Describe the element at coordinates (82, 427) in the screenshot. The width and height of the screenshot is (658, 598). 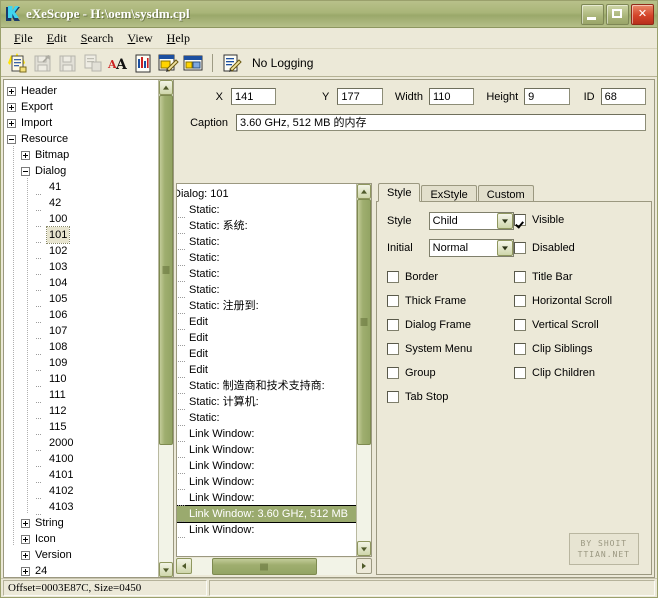
I see `tree-item-115: 115` at that location.